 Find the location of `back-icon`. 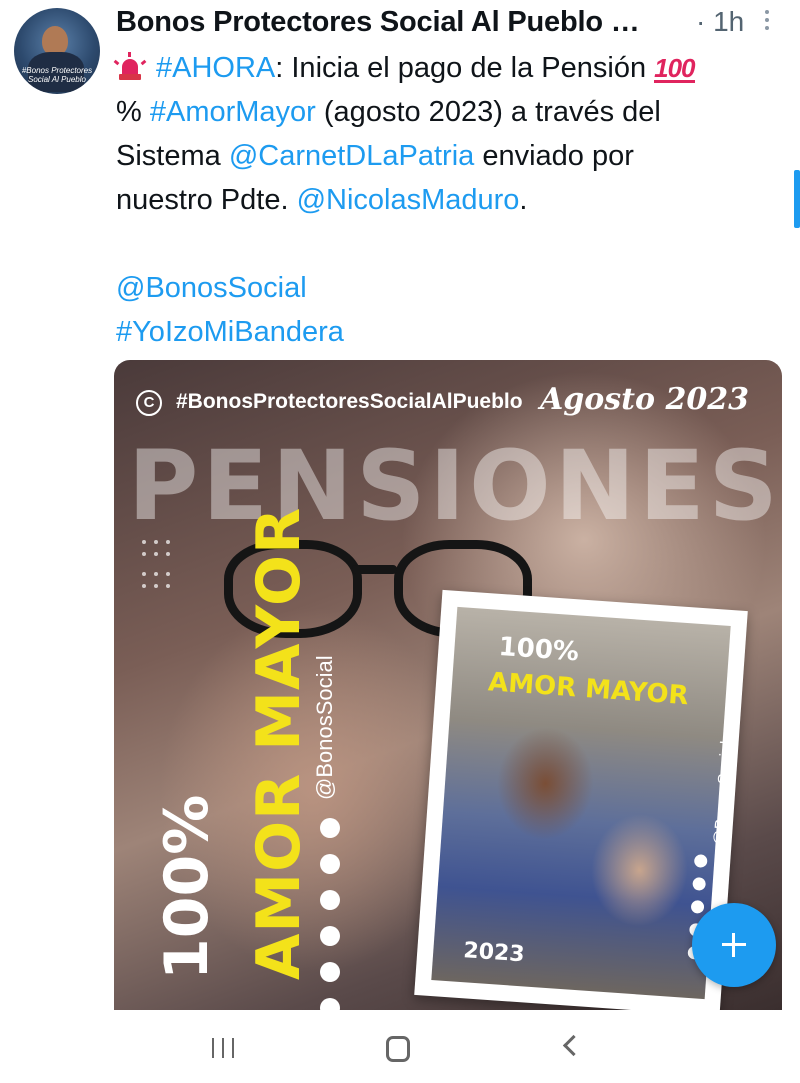

back-icon is located at coordinates (573, 1045).